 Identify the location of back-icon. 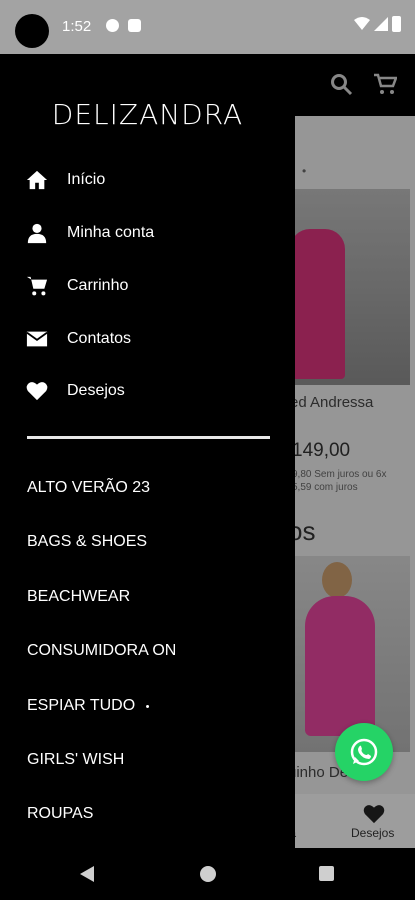
(87, 874).